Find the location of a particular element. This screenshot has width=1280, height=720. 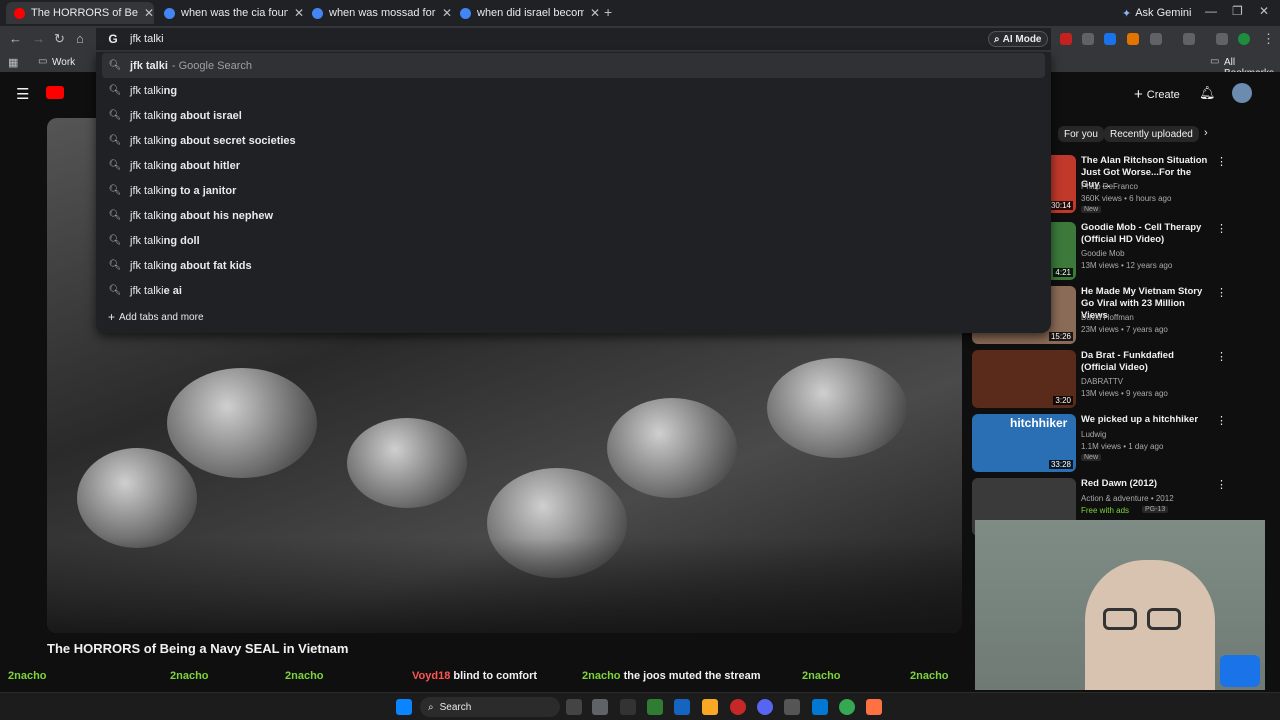

channel-name: DABRATTV is located at coordinates (1102, 381).